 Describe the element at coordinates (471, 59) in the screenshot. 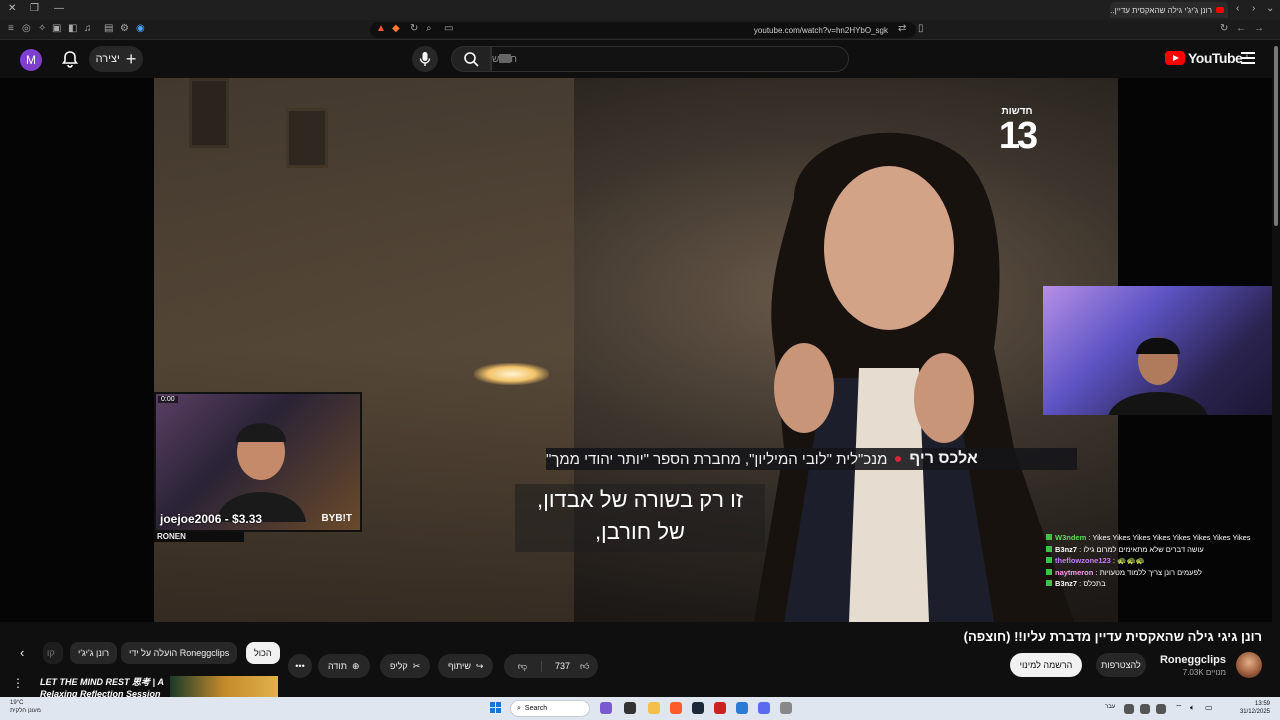

I see `search-button` at that location.